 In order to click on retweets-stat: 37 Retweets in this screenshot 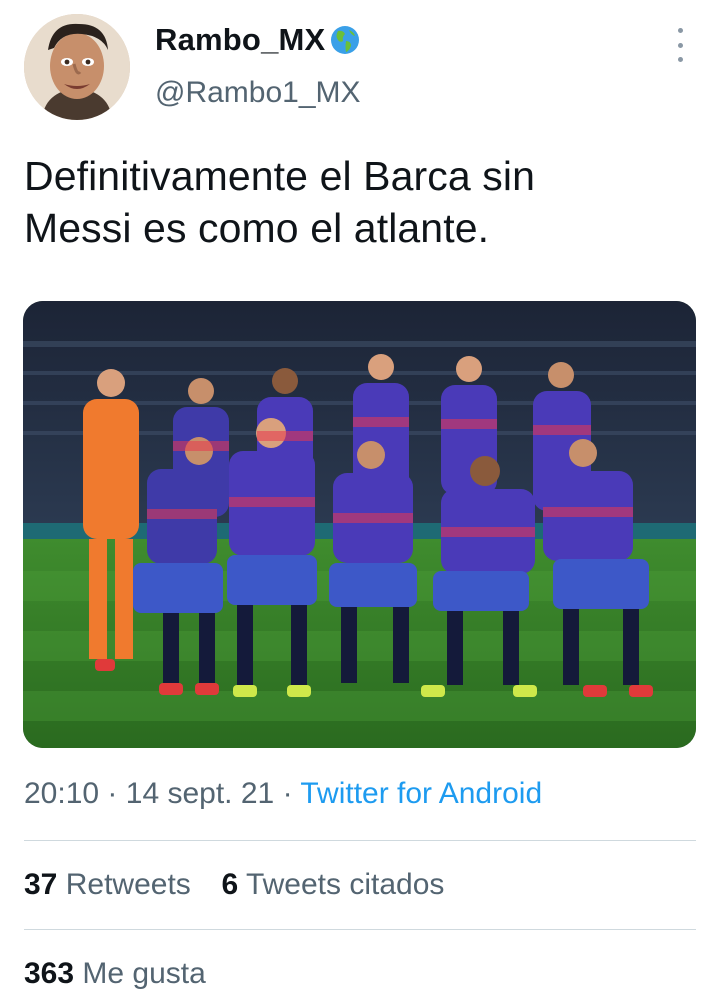, I will do `click(111, 884)`.